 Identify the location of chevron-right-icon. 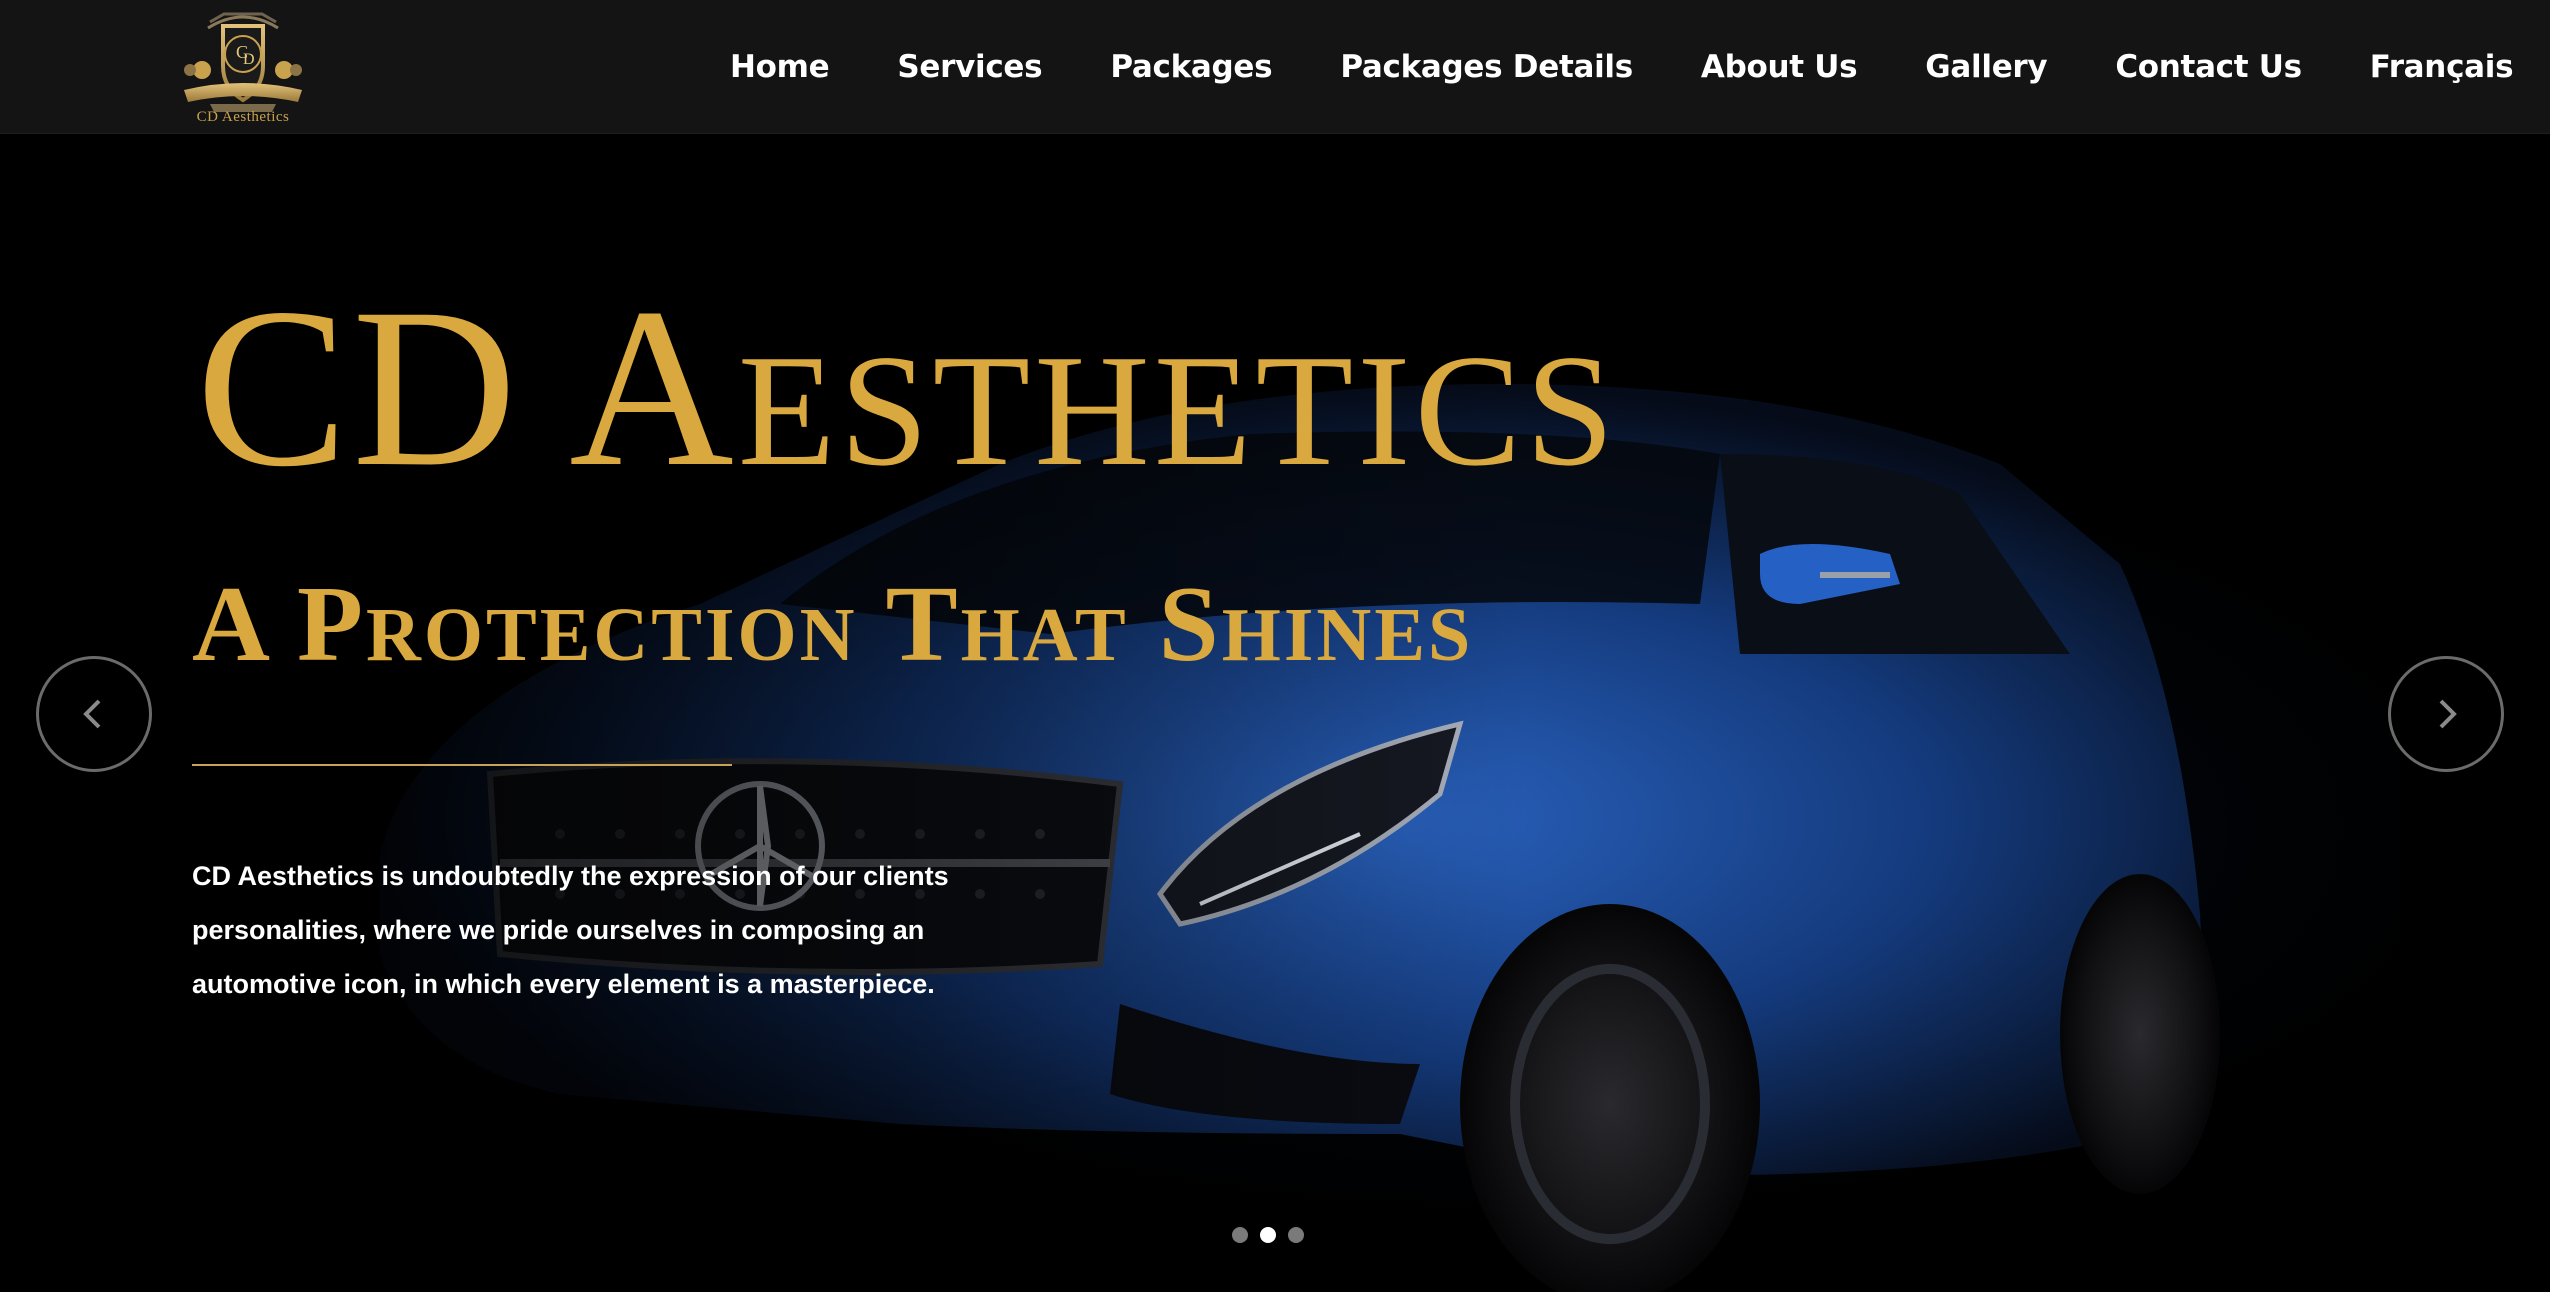
(2448, 714).